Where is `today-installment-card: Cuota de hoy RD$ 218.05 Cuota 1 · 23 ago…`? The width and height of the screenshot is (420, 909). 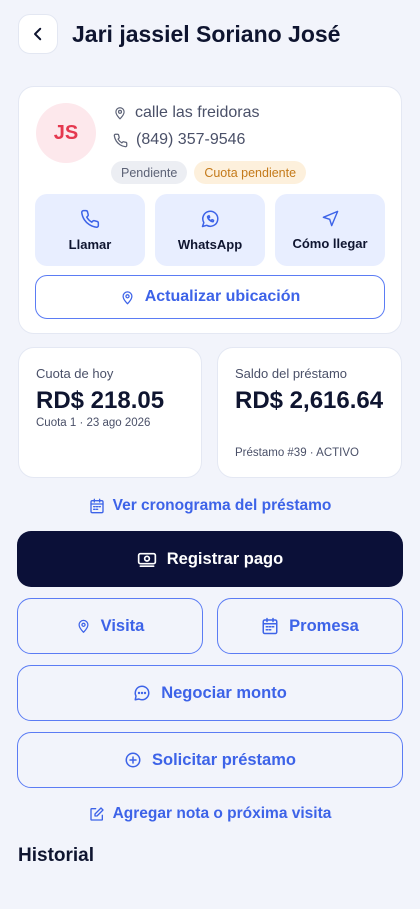
today-installment-card: Cuota de hoy RD$ 218.05 Cuota 1 · 23 ago… is located at coordinates (110, 412).